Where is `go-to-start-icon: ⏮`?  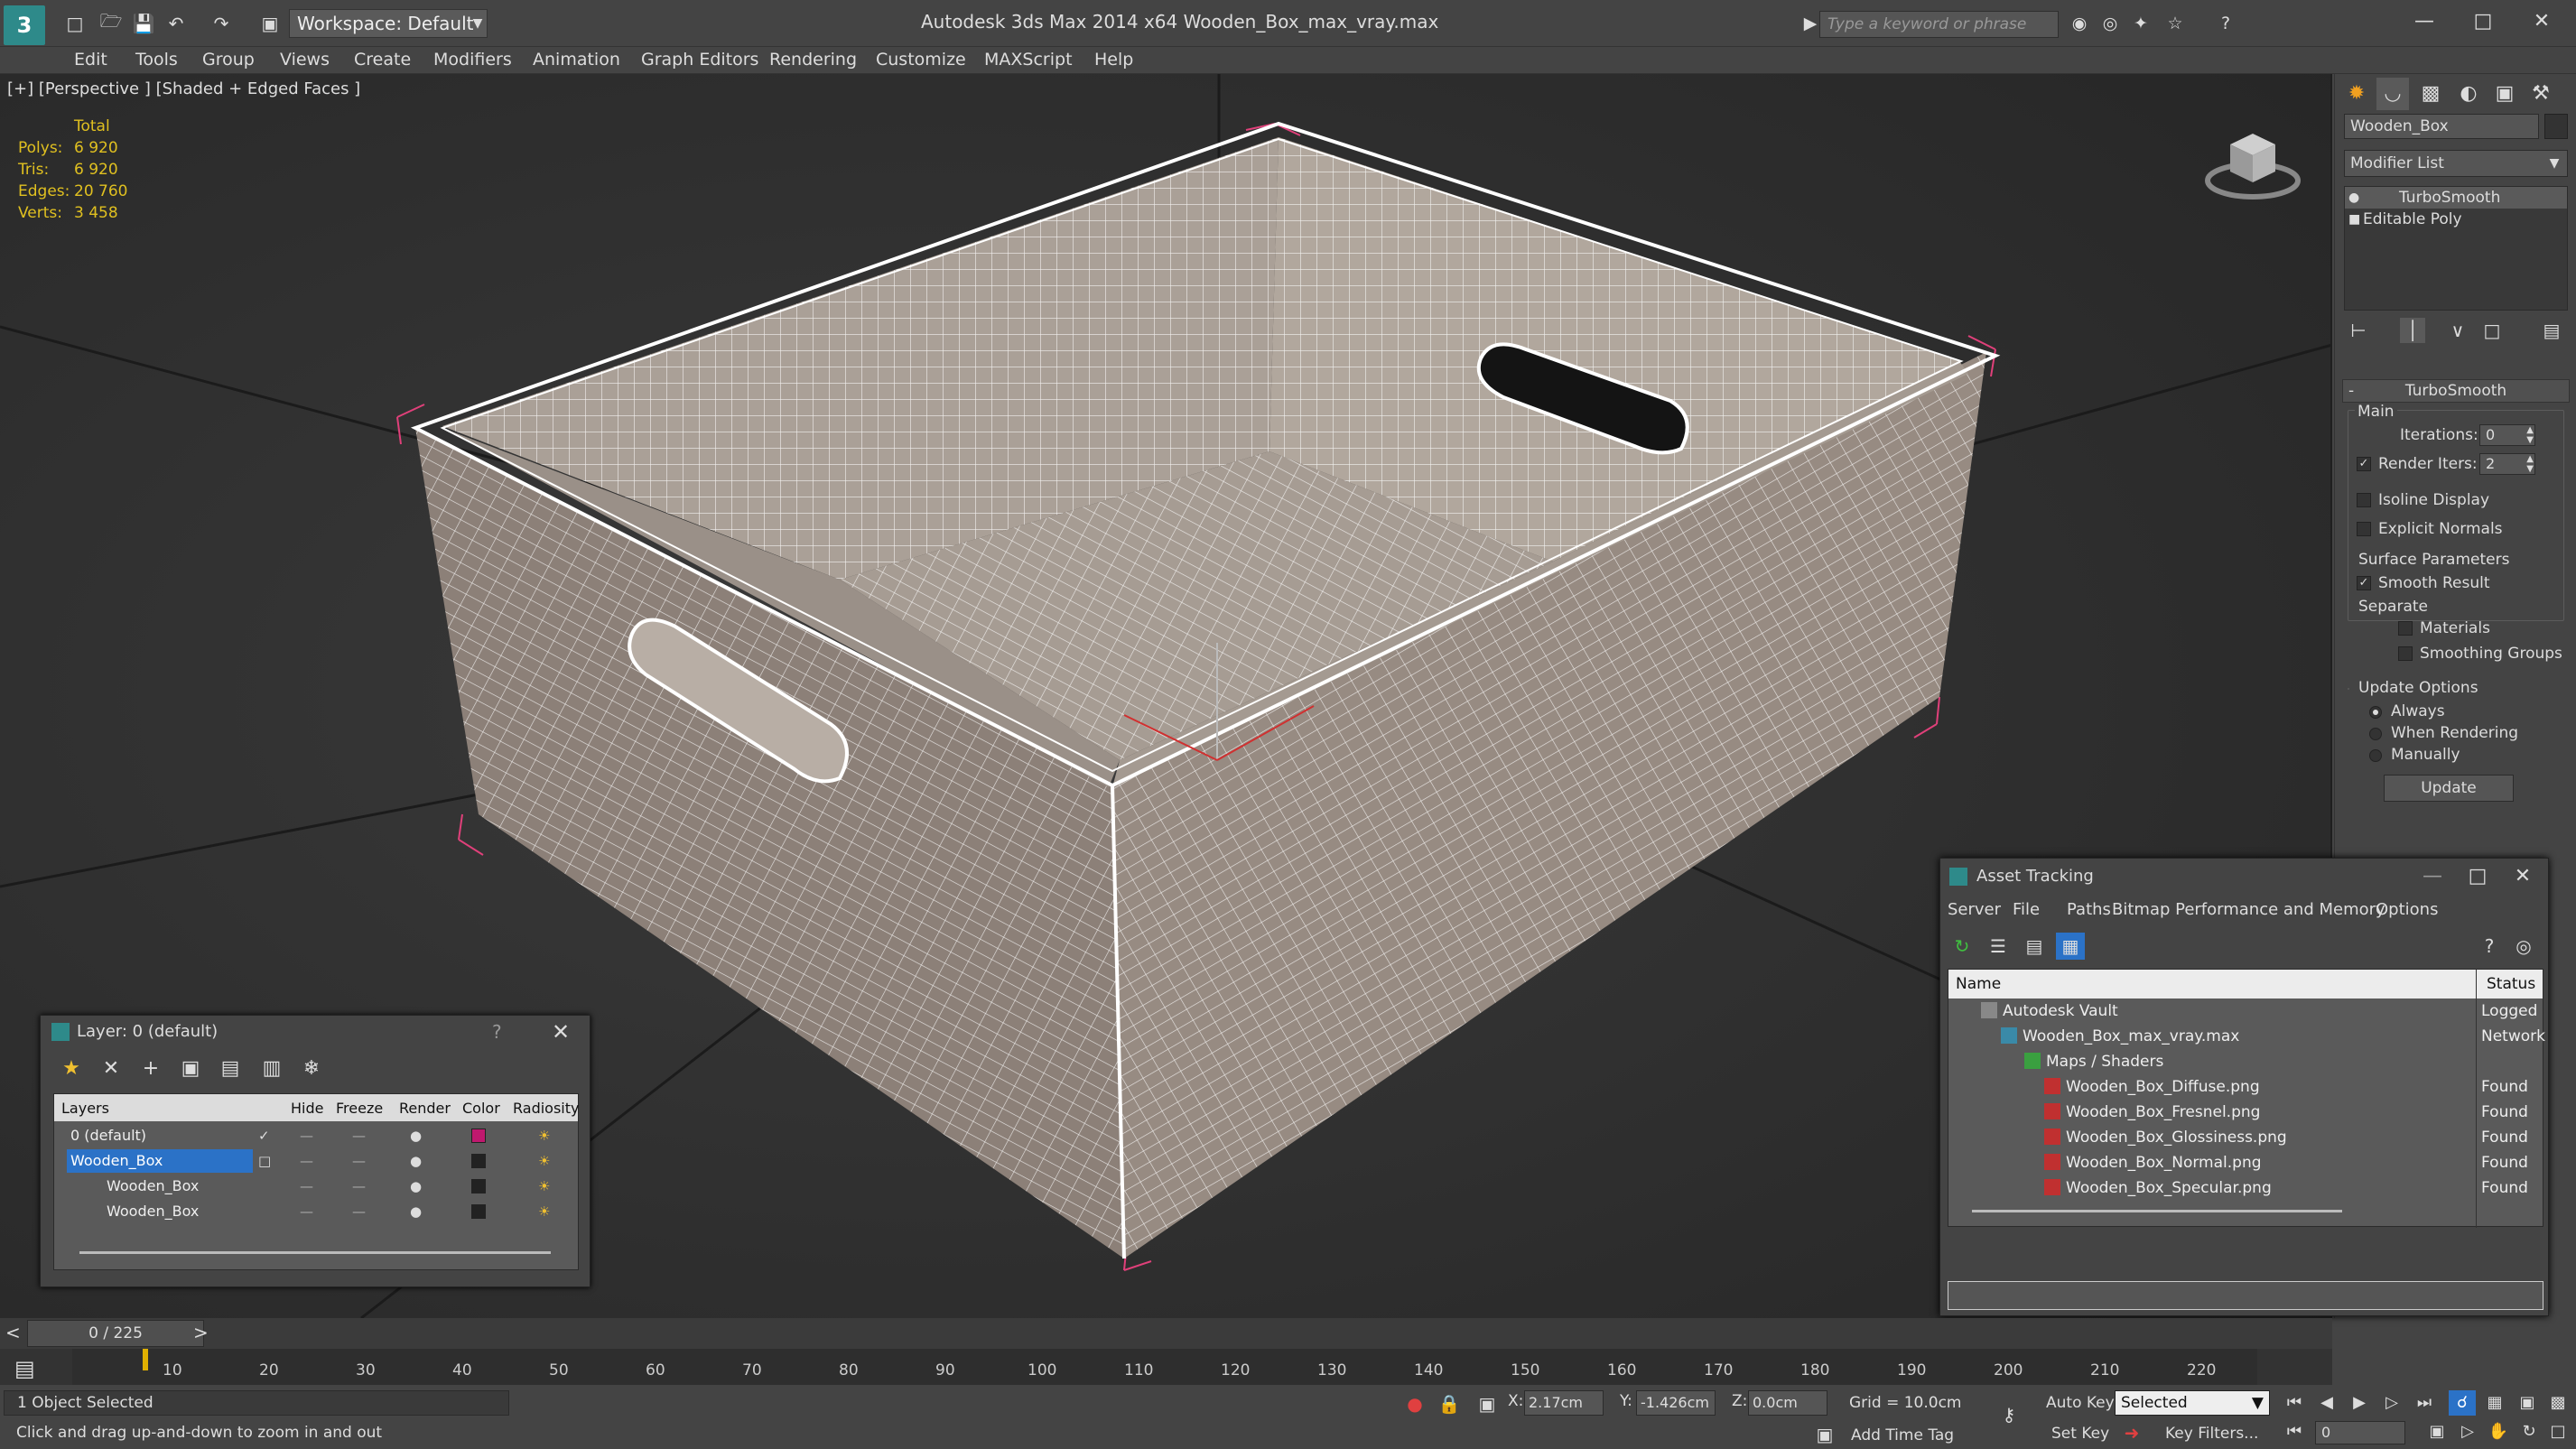 go-to-start-icon: ⏮ is located at coordinates (2294, 1403).